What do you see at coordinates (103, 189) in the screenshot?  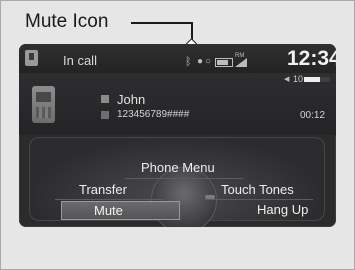 I see `transfer-button: Transfer` at bounding box center [103, 189].